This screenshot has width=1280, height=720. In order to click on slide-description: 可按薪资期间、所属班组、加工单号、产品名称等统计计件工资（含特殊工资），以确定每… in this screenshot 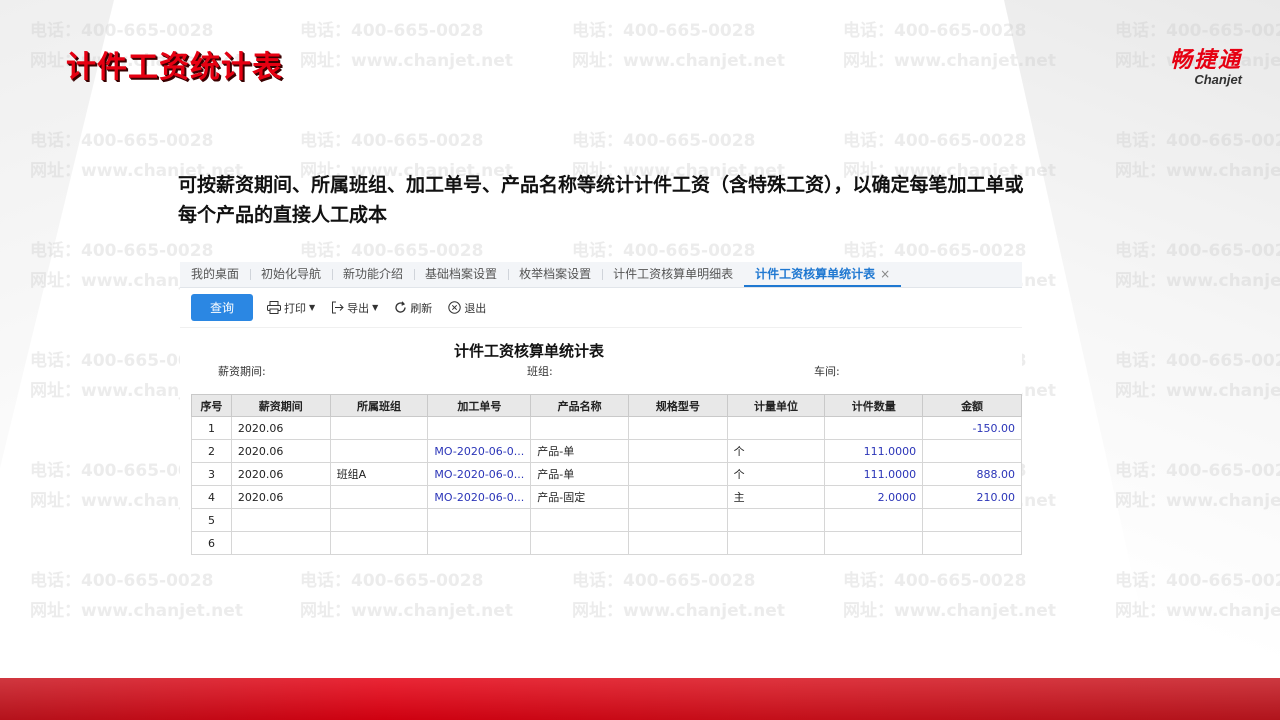, I will do `click(601, 200)`.